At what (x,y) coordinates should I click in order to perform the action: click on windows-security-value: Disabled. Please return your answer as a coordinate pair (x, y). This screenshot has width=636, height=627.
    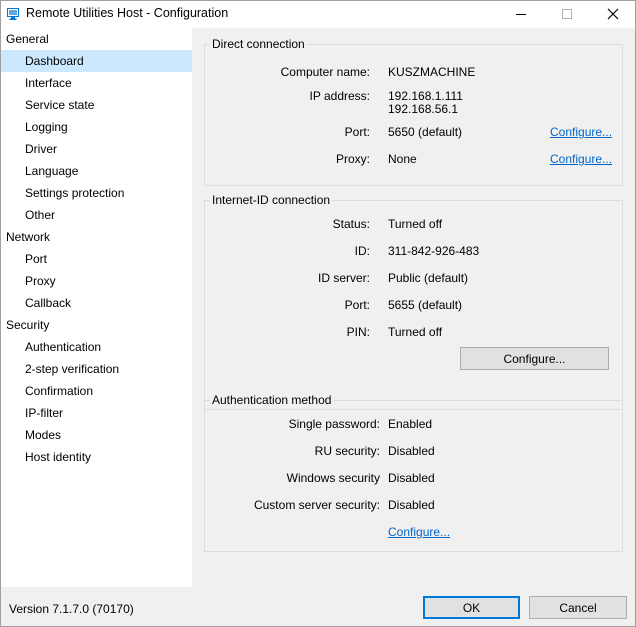
    Looking at the image, I should click on (411, 478).